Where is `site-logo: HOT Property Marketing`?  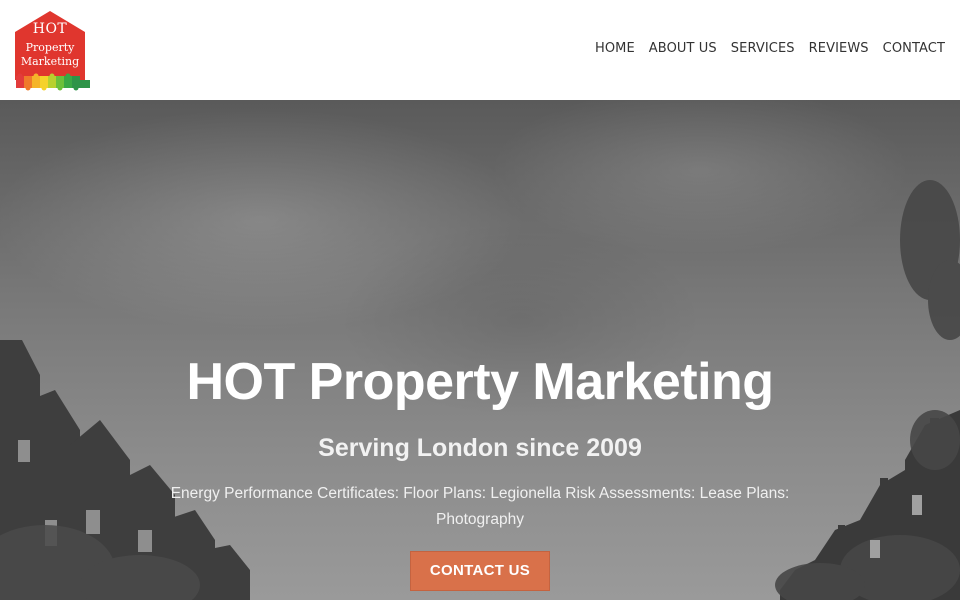 site-logo: HOT Property Marketing is located at coordinates (53, 51).